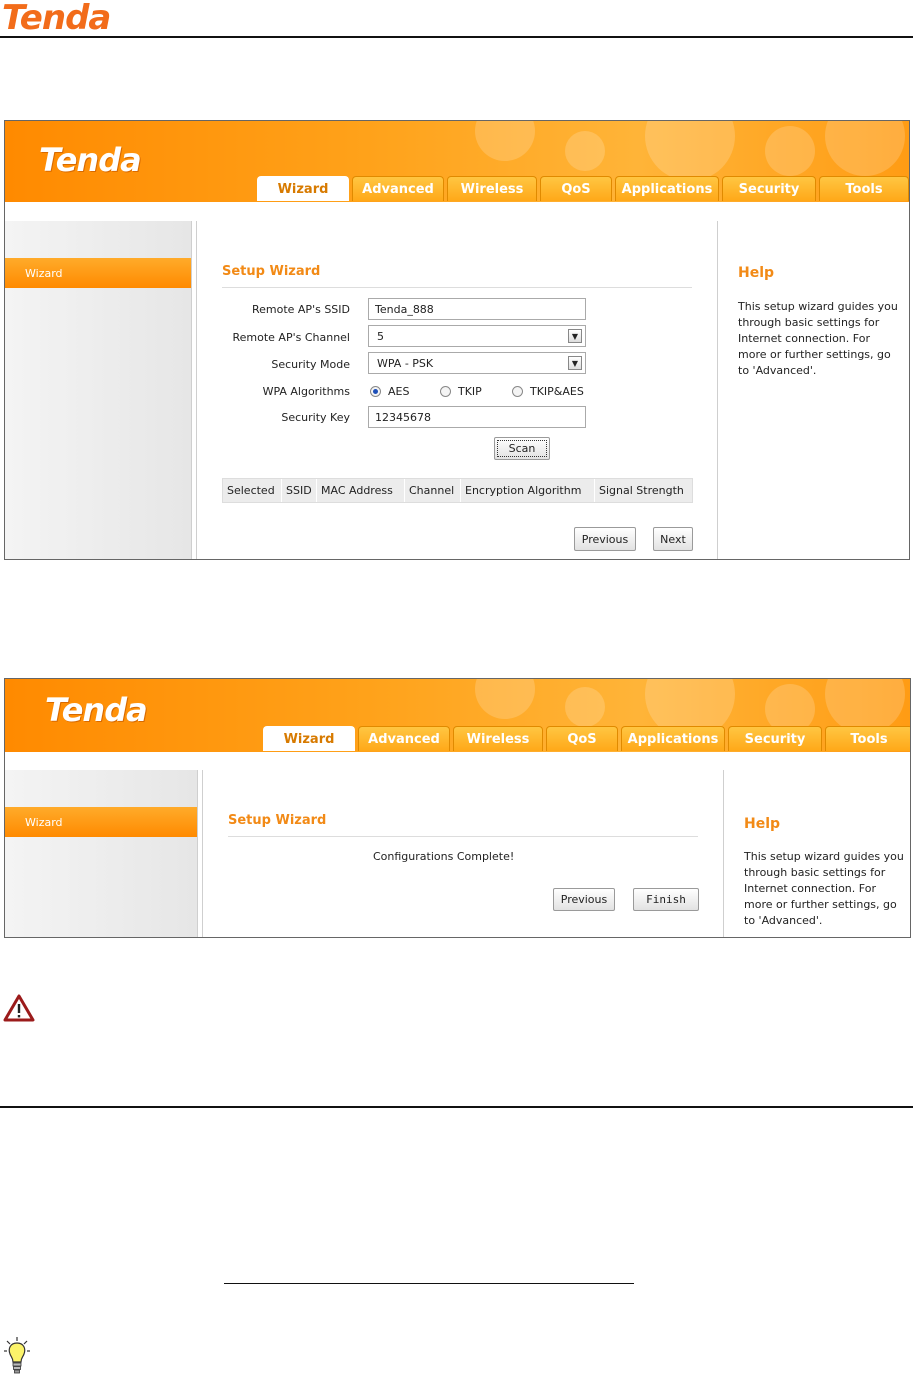 This screenshot has height=1380, width=913. Describe the element at coordinates (19, 1008) in the screenshot. I see `warning-triangle-icon` at that location.